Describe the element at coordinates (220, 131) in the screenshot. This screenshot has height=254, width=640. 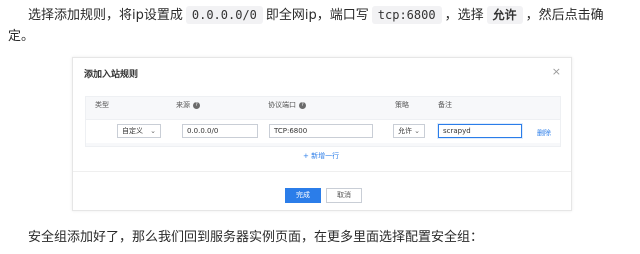
I see `source-input: 0.0.0.0/0` at that location.